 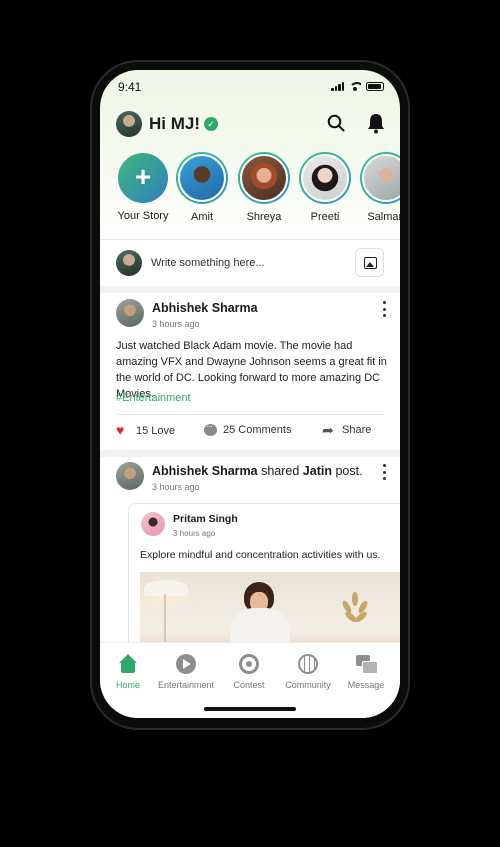 I want to click on lamp-shape, so click(x=166, y=588).